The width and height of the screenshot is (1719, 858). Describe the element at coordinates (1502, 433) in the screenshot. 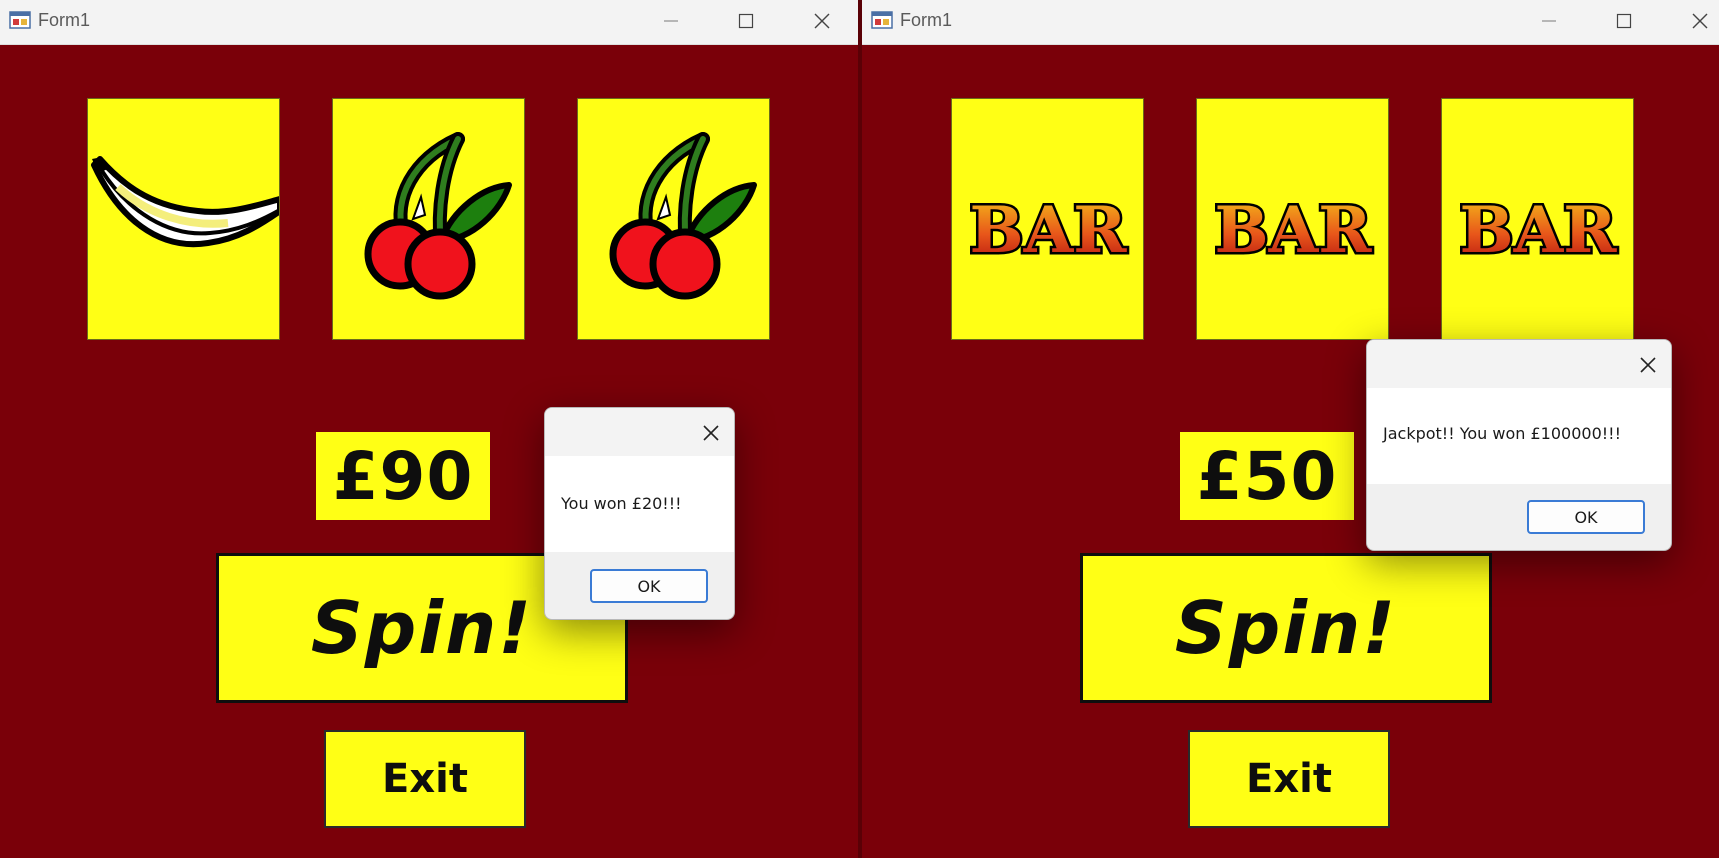

I see `dialog-message: Jackpot!! You won £100000!!!` at that location.